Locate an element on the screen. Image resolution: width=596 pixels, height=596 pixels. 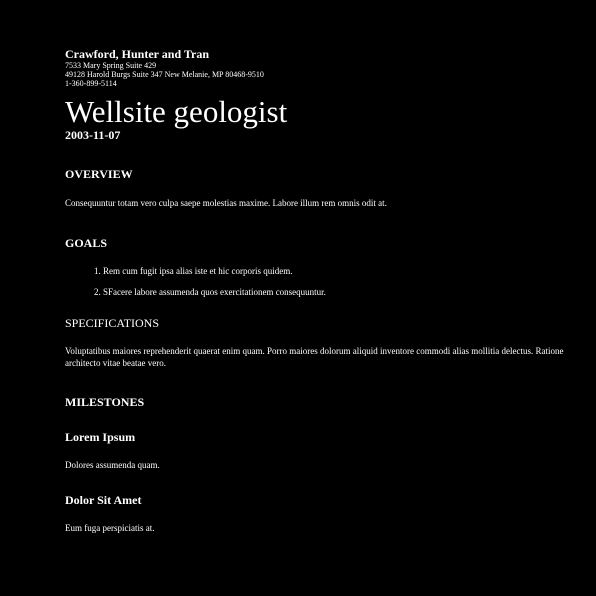
milestone-title: Dolor Sit Amet is located at coordinates (103, 500).